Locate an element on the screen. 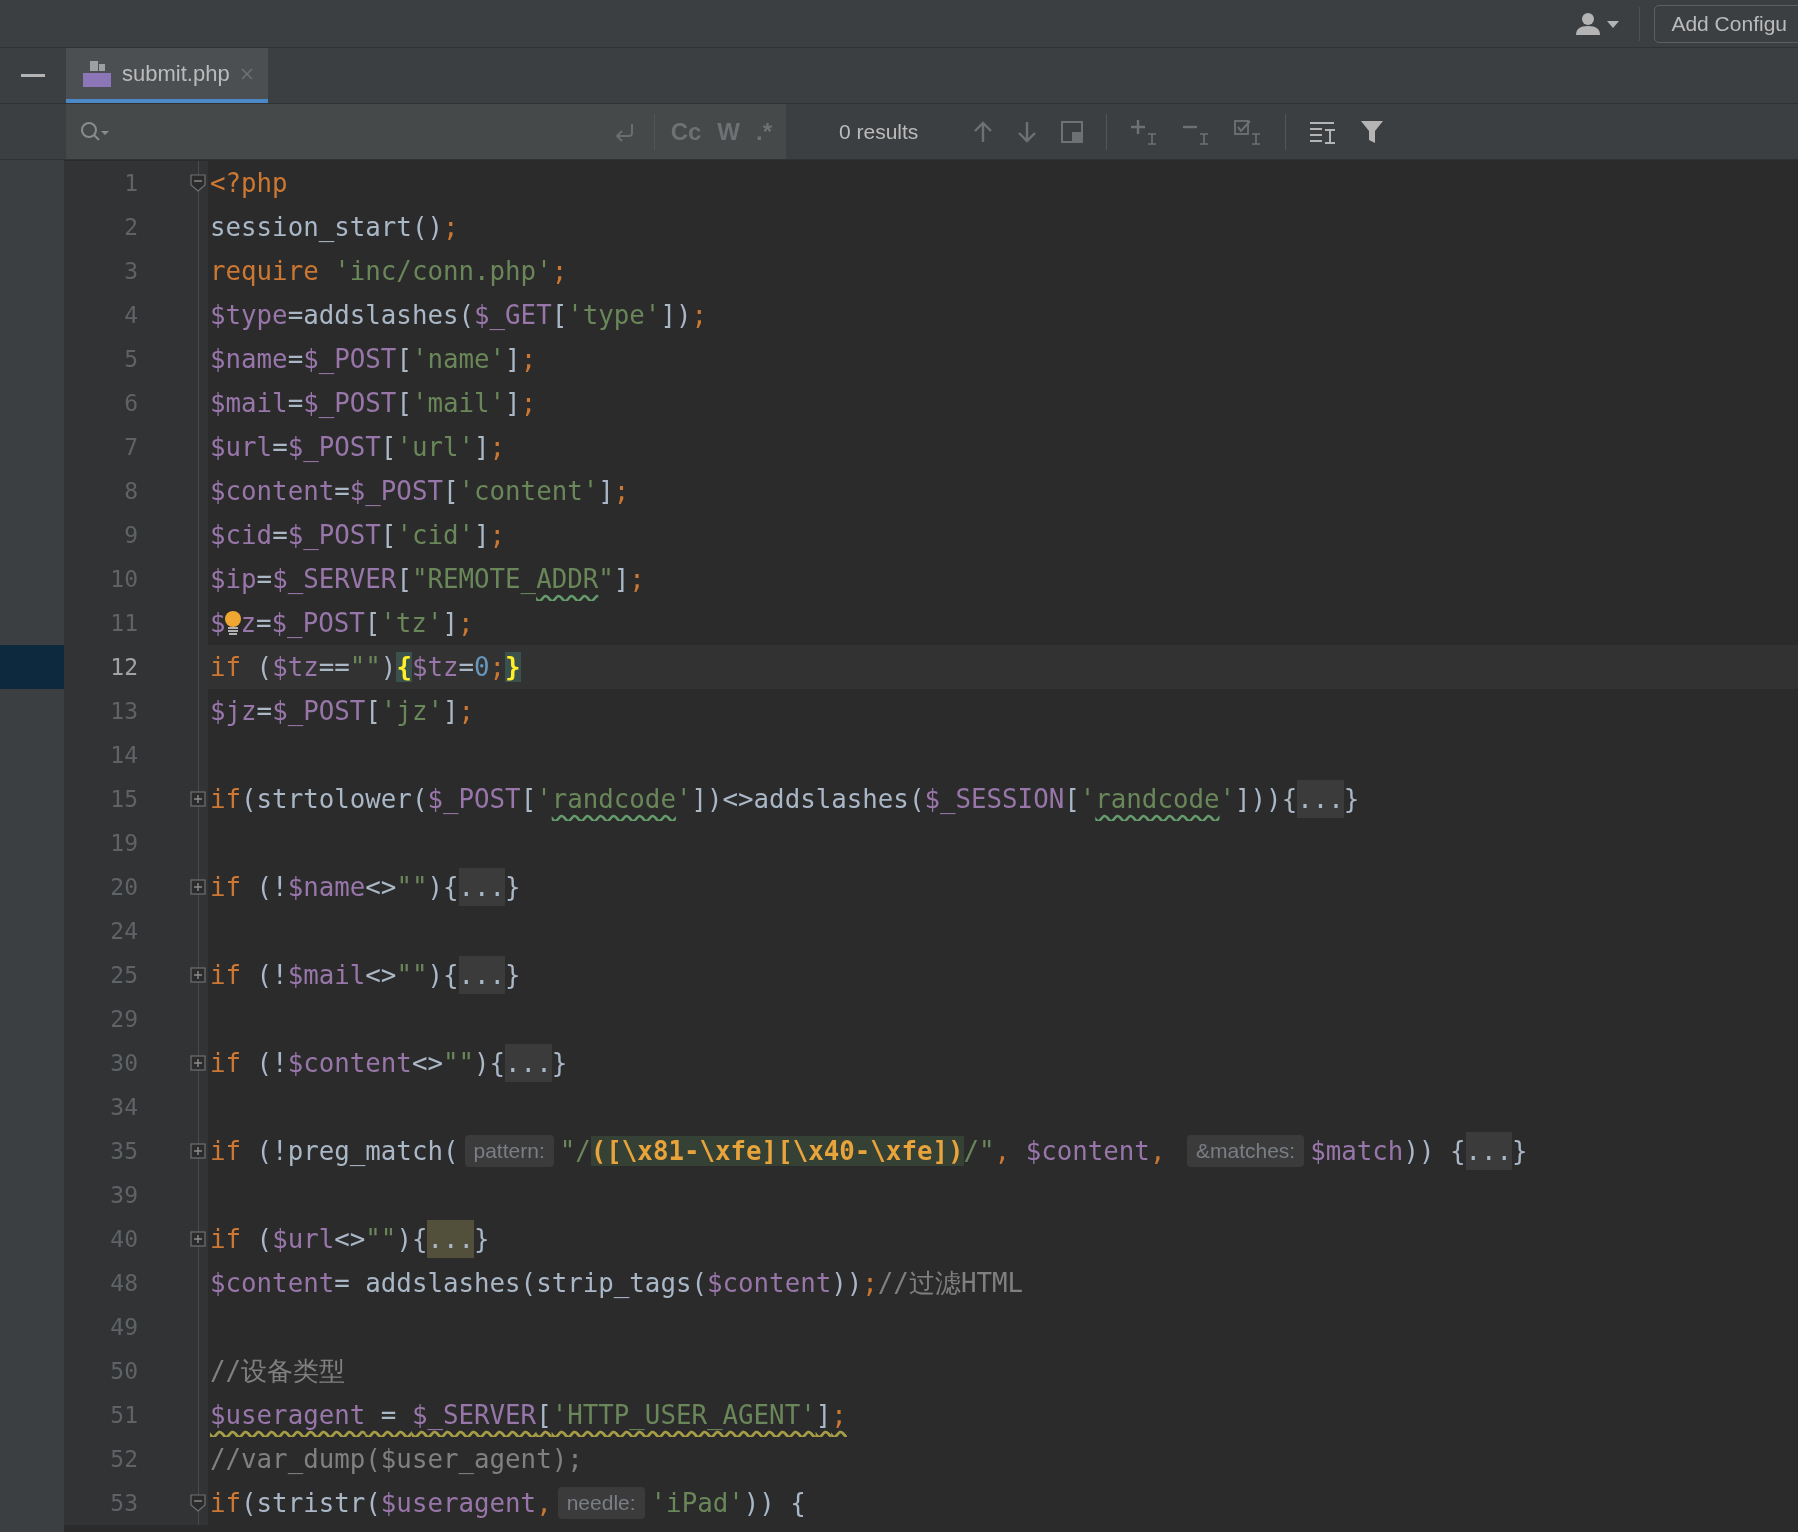 The height and width of the screenshot is (1532, 1798). code-line: if (!$content<>""){...} is located at coordinates (389, 1063).